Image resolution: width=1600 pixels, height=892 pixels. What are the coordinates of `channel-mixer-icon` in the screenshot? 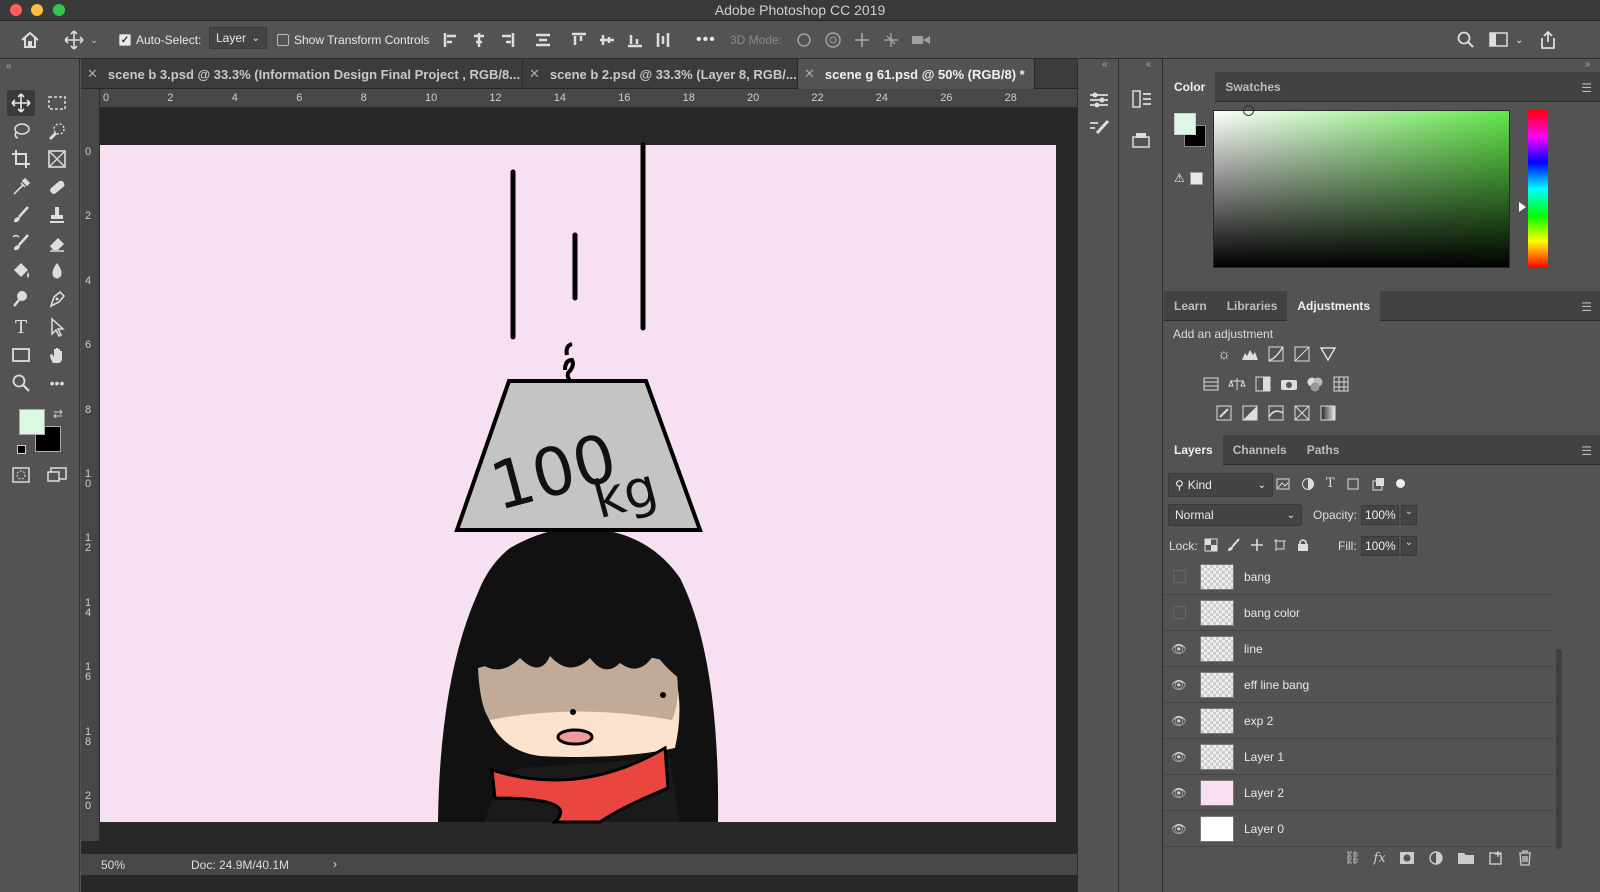 It's located at (1315, 384).